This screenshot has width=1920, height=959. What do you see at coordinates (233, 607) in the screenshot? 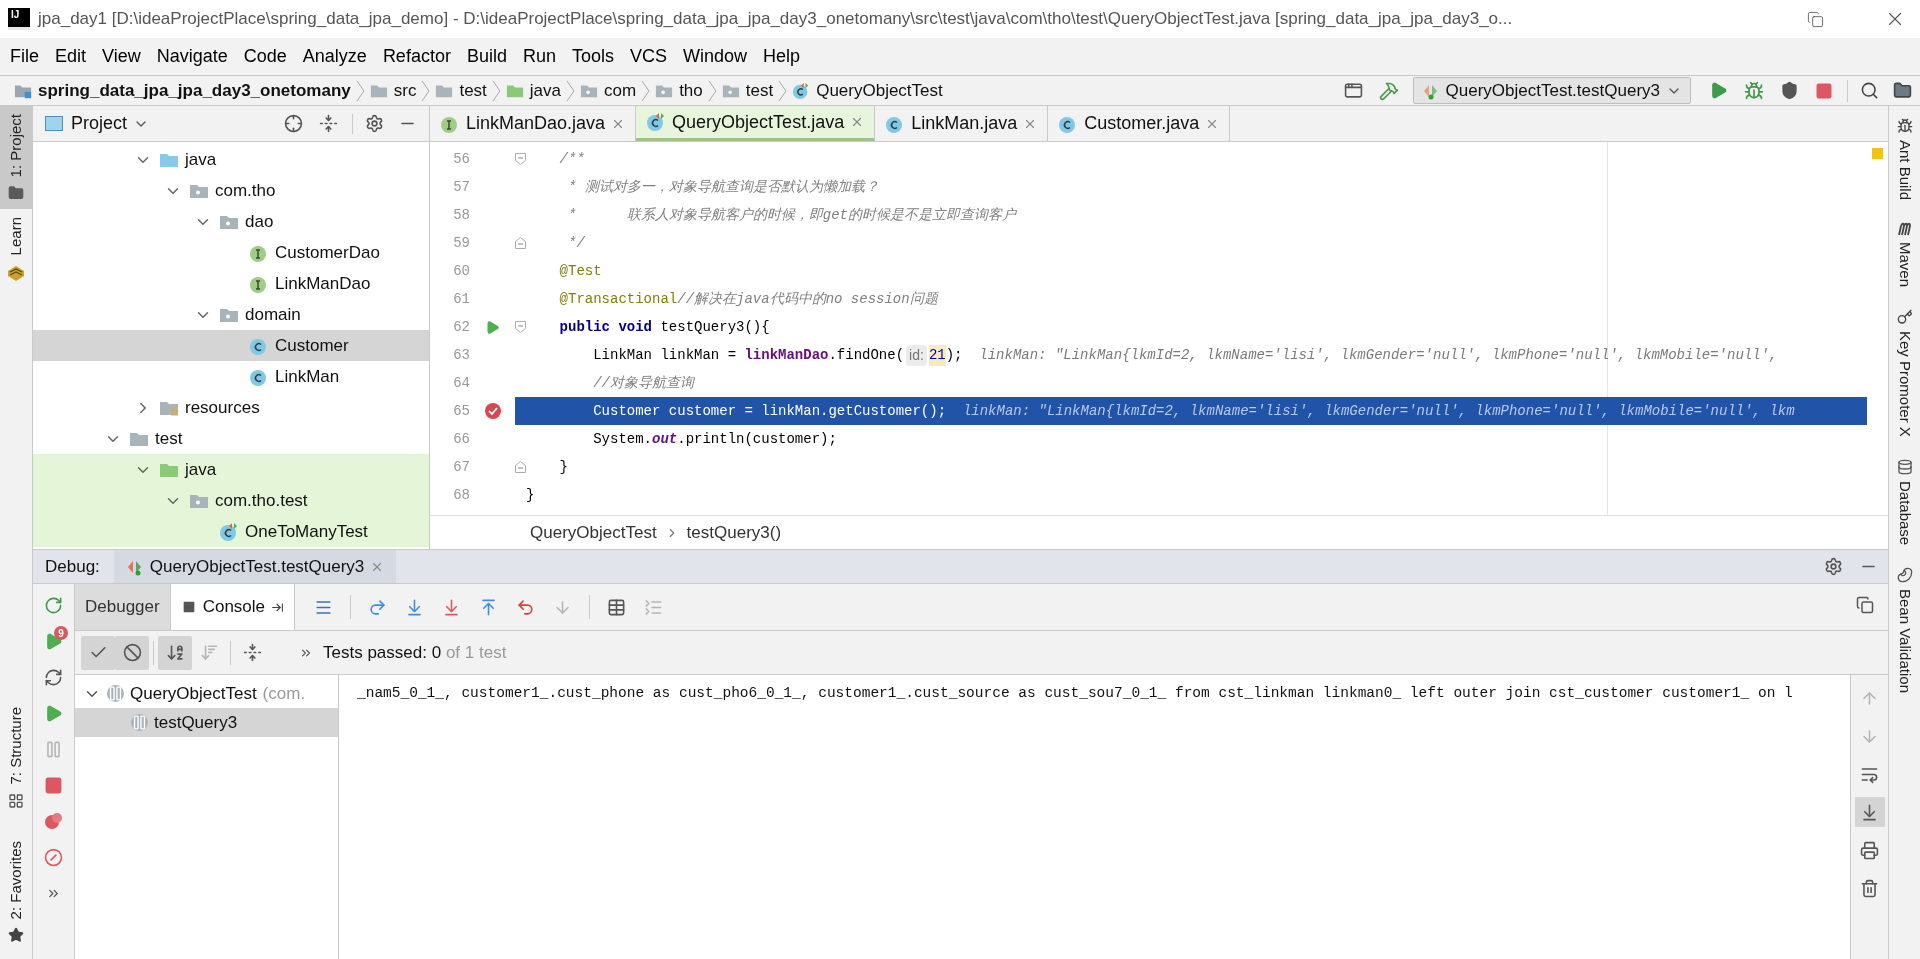
I see `debug-tab: Console` at bounding box center [233, 607].